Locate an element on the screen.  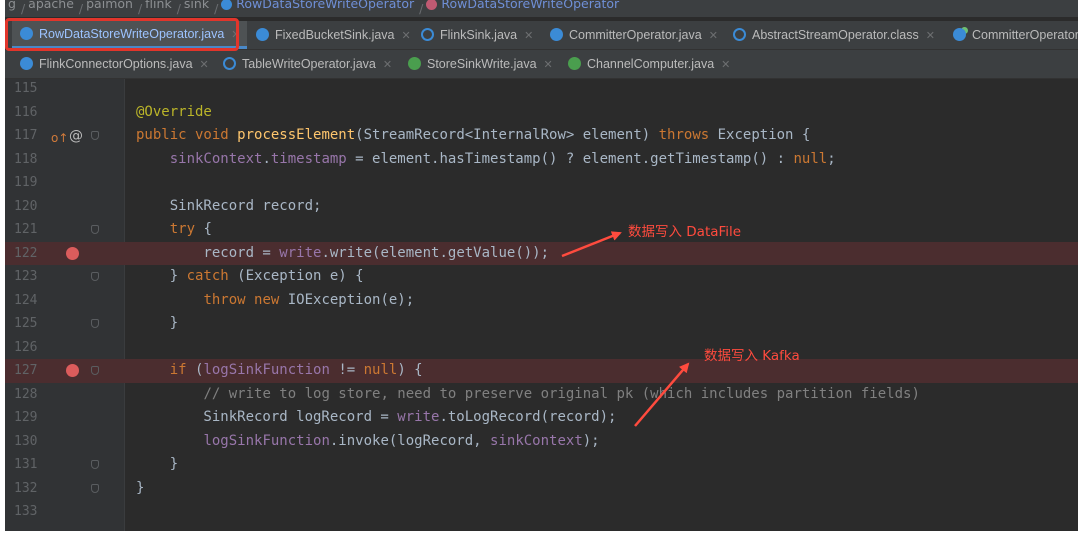
code-text: } catch (Exception e) { is located at coordinates (250, 277).